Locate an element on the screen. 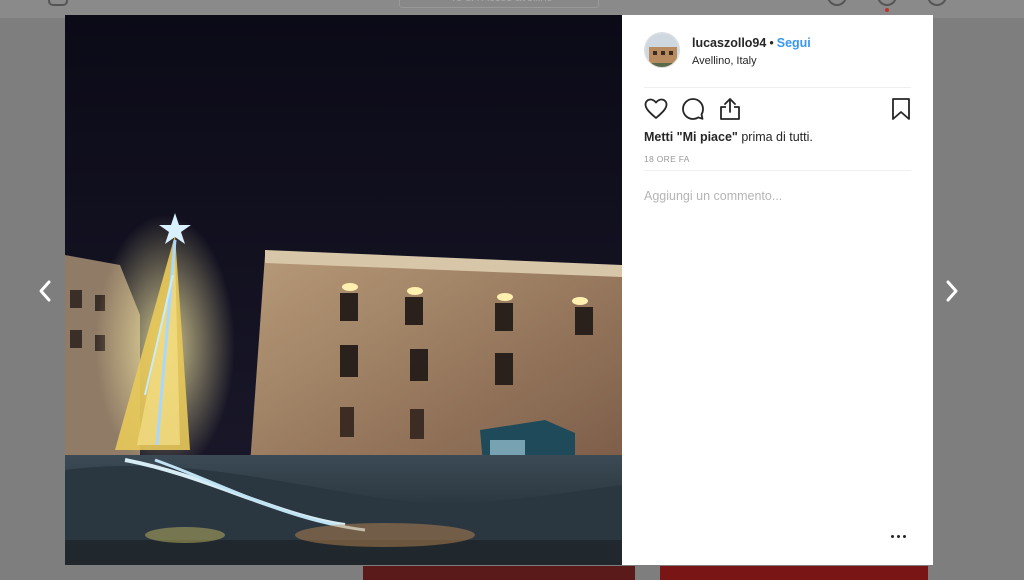 The image size is (1024, 580). post-header: lucaszollo94 • Segui Avellino, Italy is located at coordinates (777, 60).